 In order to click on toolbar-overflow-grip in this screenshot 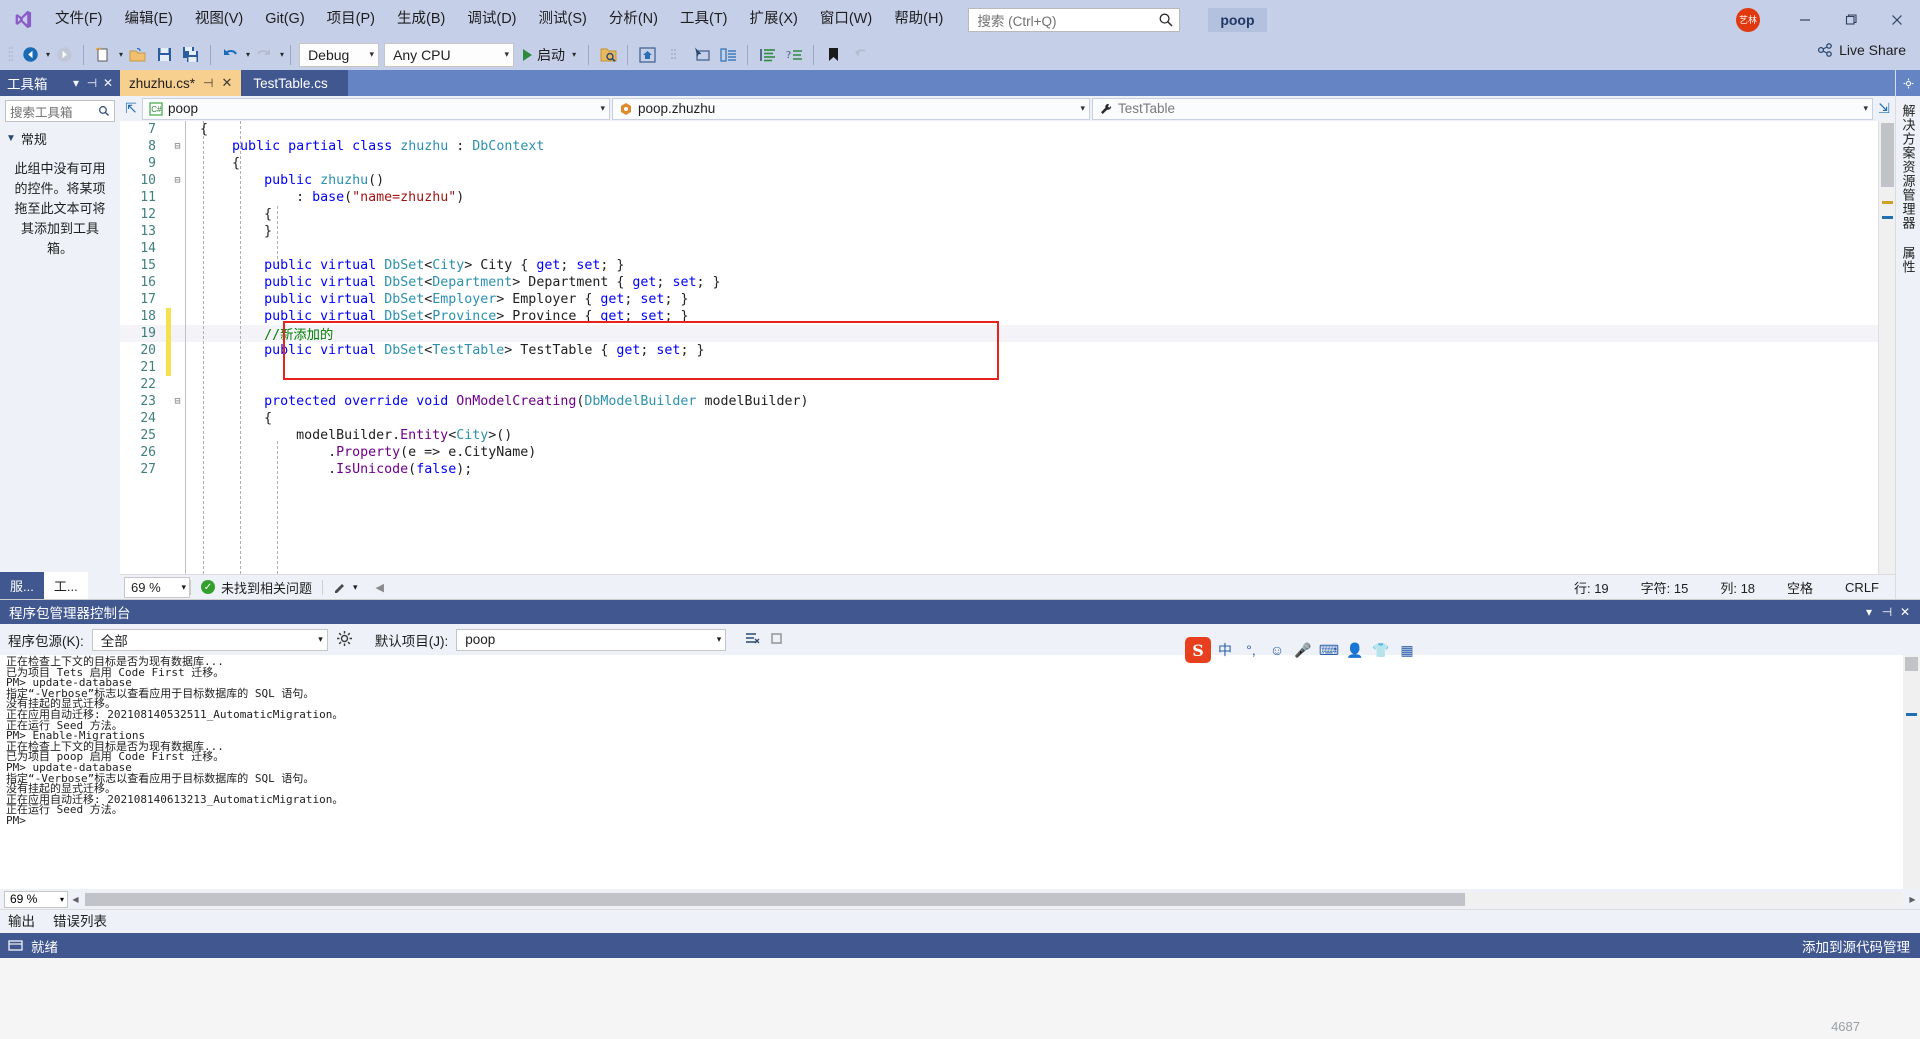, I will do `click(674, 55)`.